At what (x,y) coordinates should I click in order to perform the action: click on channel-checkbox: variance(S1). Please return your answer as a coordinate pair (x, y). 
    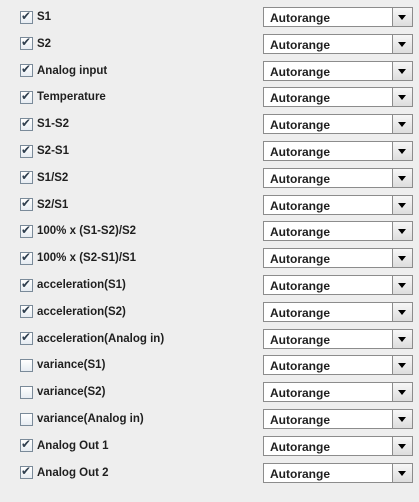
    Looking at the image, I should click on (62, 365).